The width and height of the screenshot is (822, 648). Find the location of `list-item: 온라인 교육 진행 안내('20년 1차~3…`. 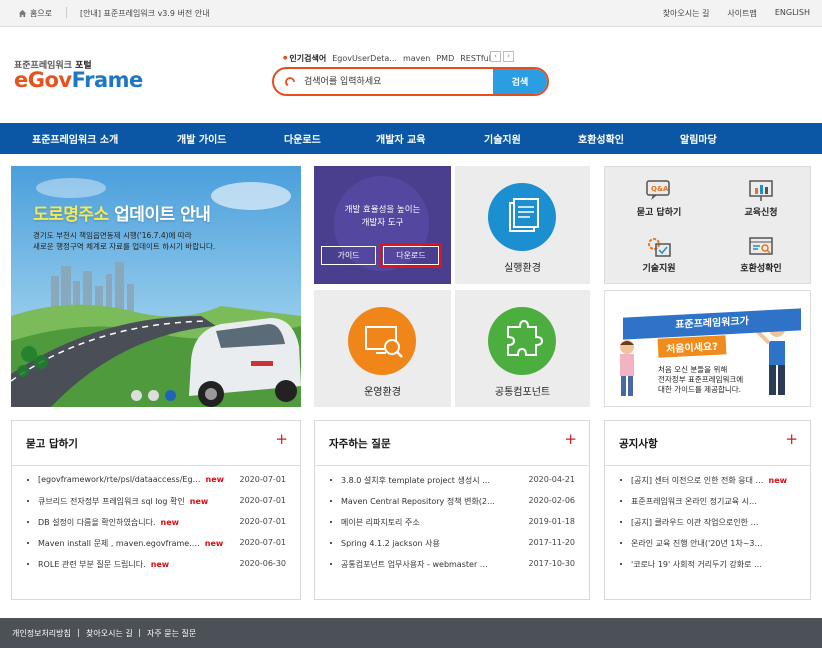

list-item: 온라인 교육 진행 안내('20년 1차~3… is located at coordinates (708, 547).